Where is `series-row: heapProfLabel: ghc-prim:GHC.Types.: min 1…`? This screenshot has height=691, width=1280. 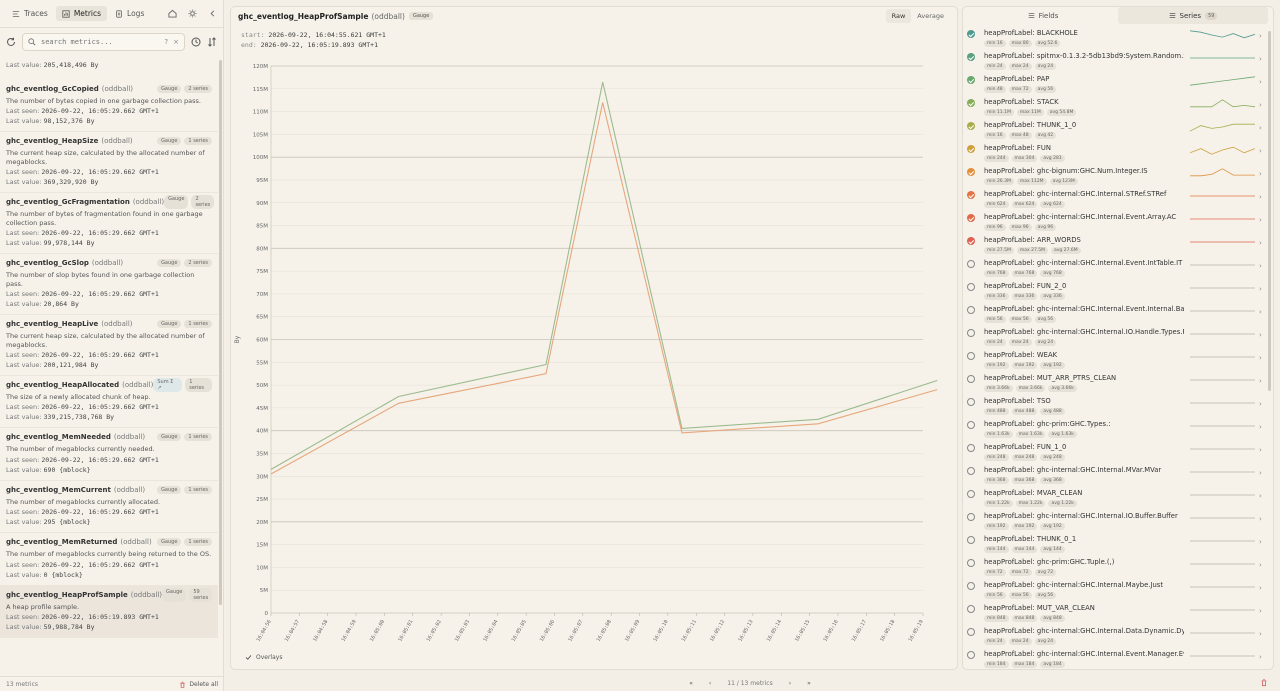
series-row: heapProfLabel: ghc-prim:GHC.Types.: min 1… is located at coordinates (1115, 429).